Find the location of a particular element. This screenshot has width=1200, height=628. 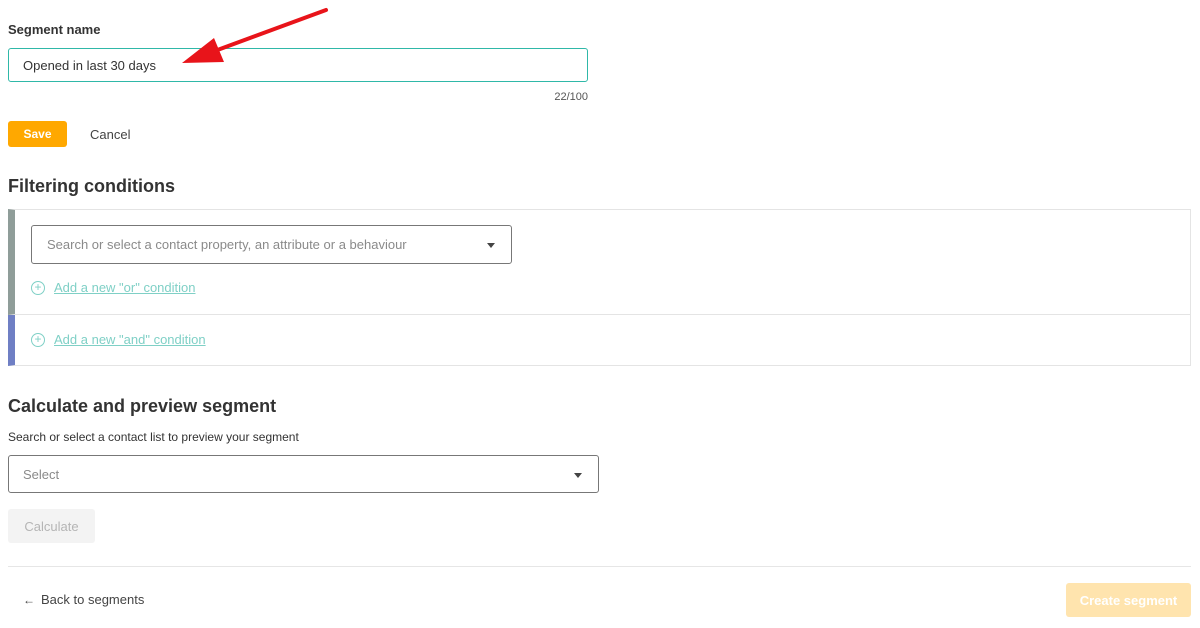

add-or-condition-link: Add a new "or" condition is located at coordinates (124, 287).